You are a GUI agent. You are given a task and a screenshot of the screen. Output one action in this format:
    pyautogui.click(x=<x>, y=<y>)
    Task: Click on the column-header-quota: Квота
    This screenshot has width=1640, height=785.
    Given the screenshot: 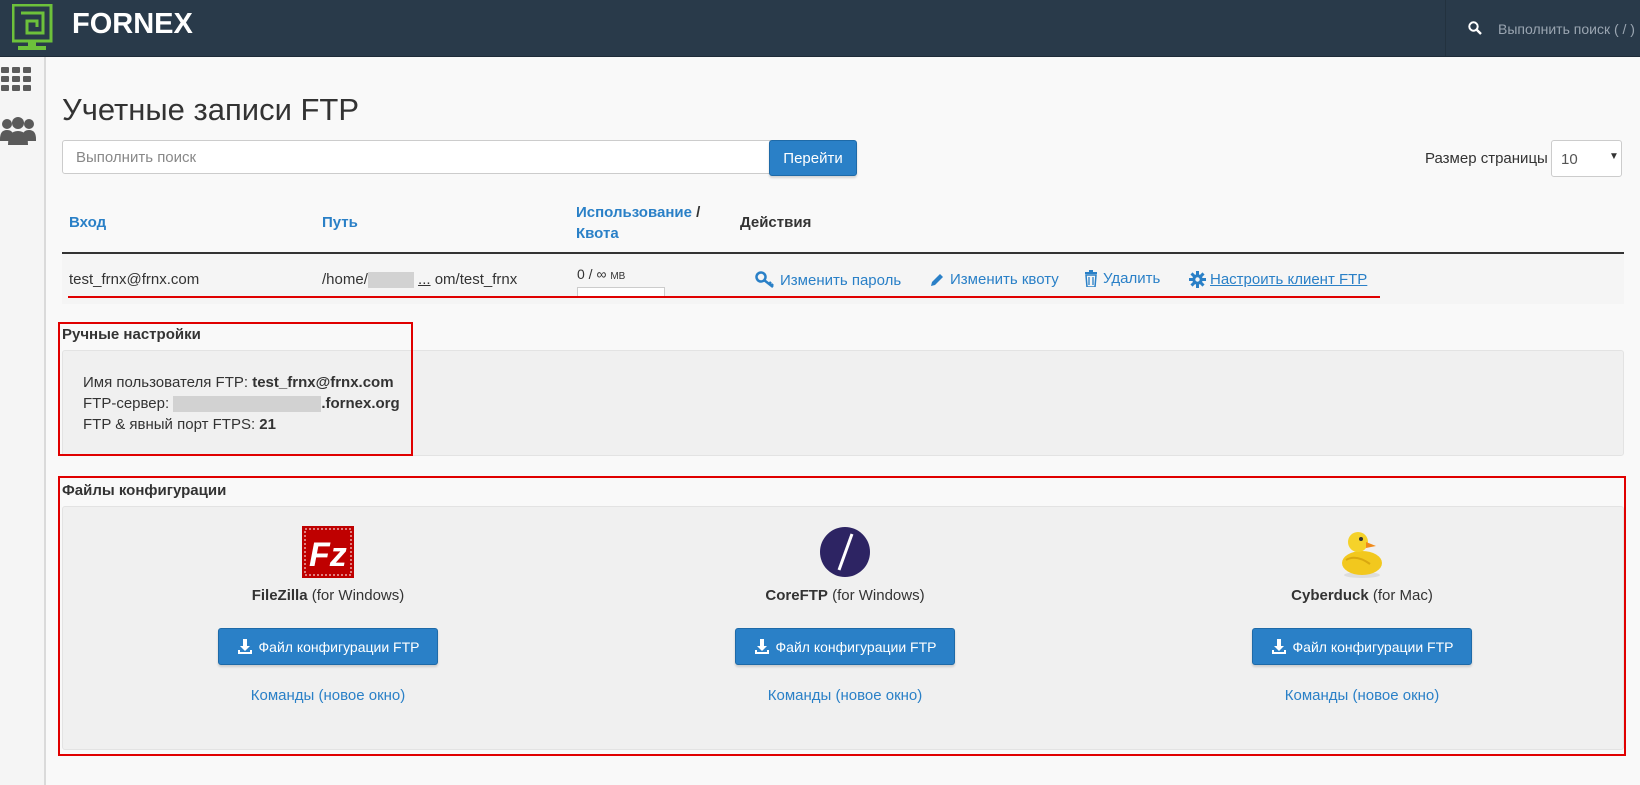 What is the action you would take?
    pyautogui.click(x=597, y=233)
    